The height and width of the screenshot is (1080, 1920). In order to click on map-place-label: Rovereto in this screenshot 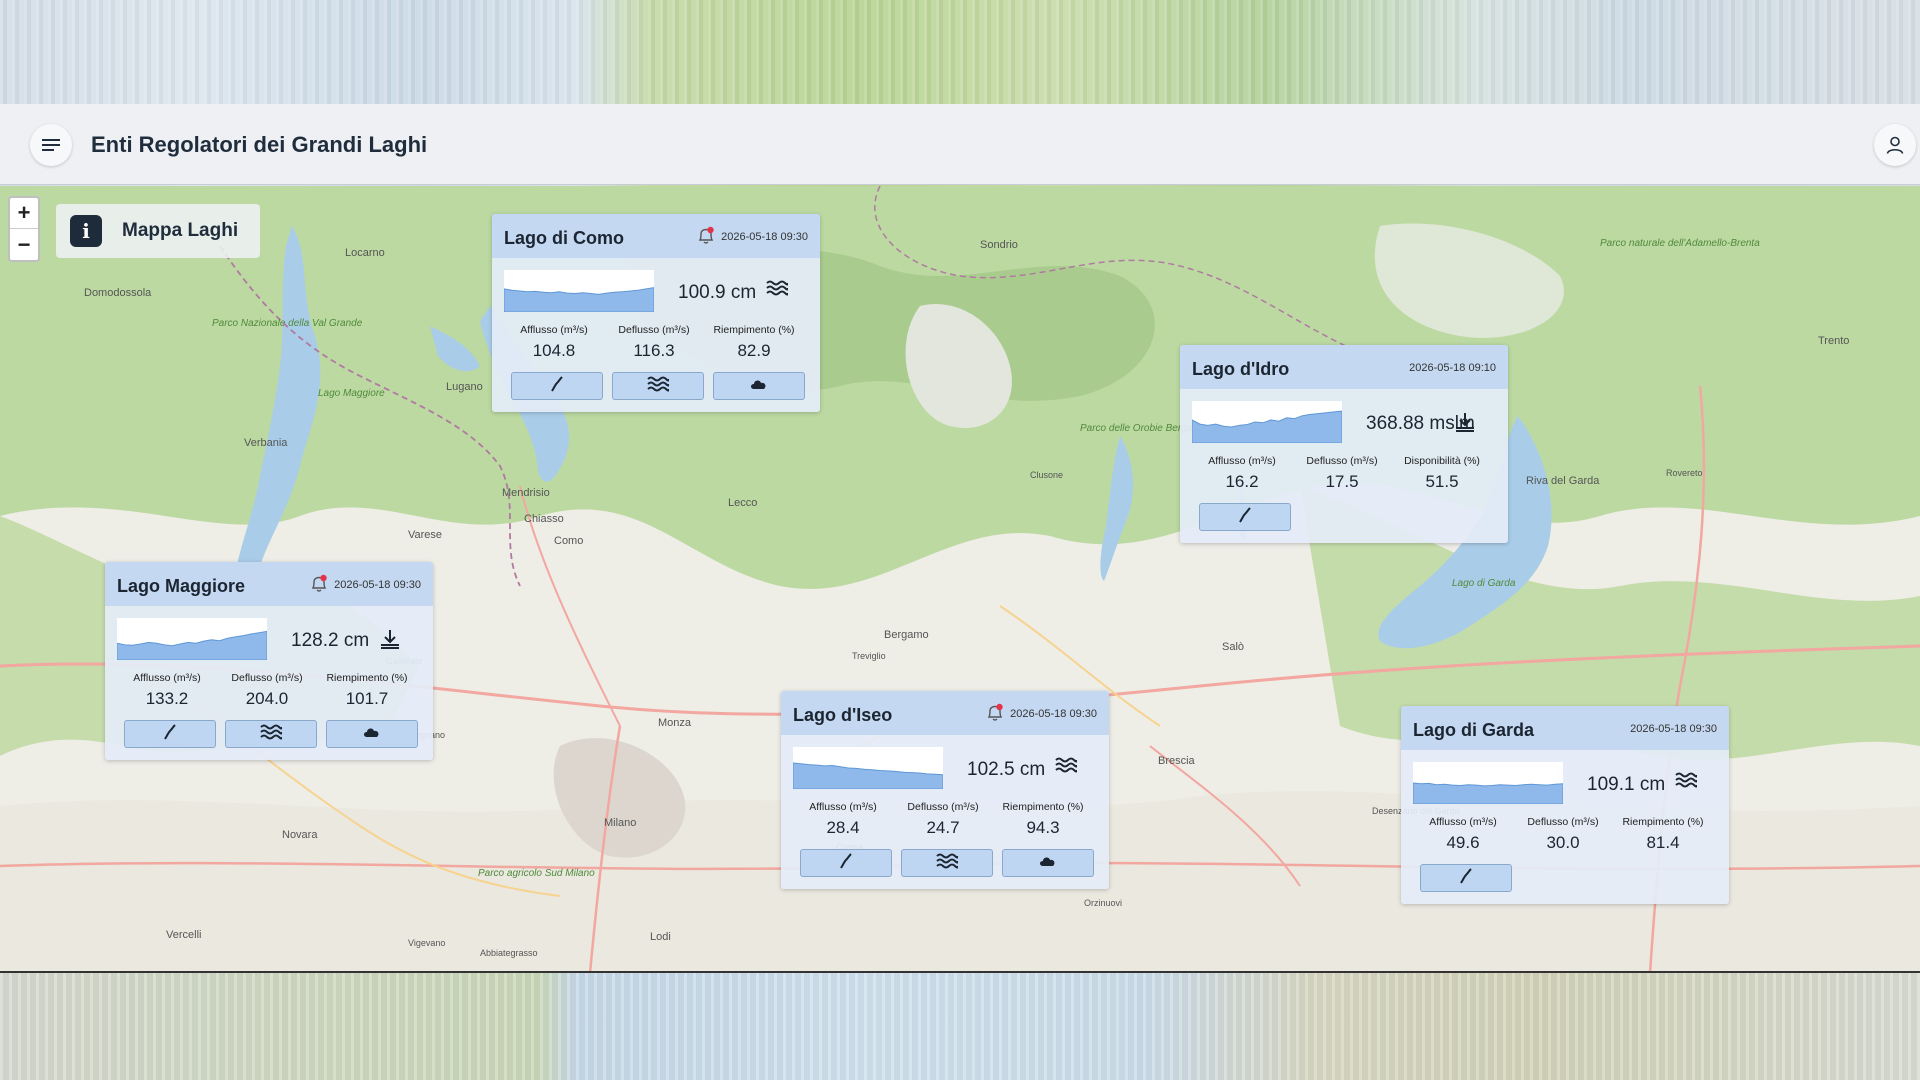, I will do `click(1684, 473)`.